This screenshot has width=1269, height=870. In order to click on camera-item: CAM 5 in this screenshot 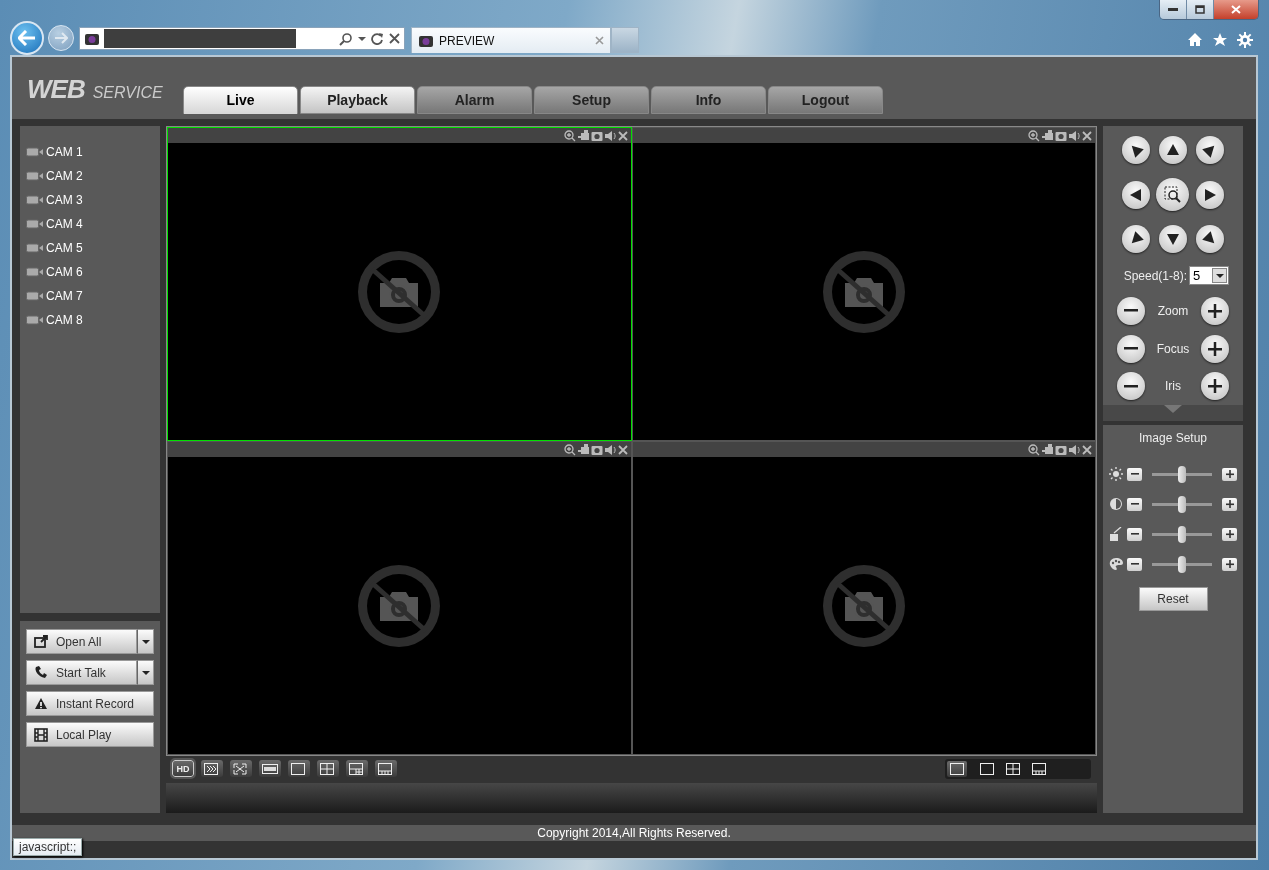, I will do `click(64, 248)`.